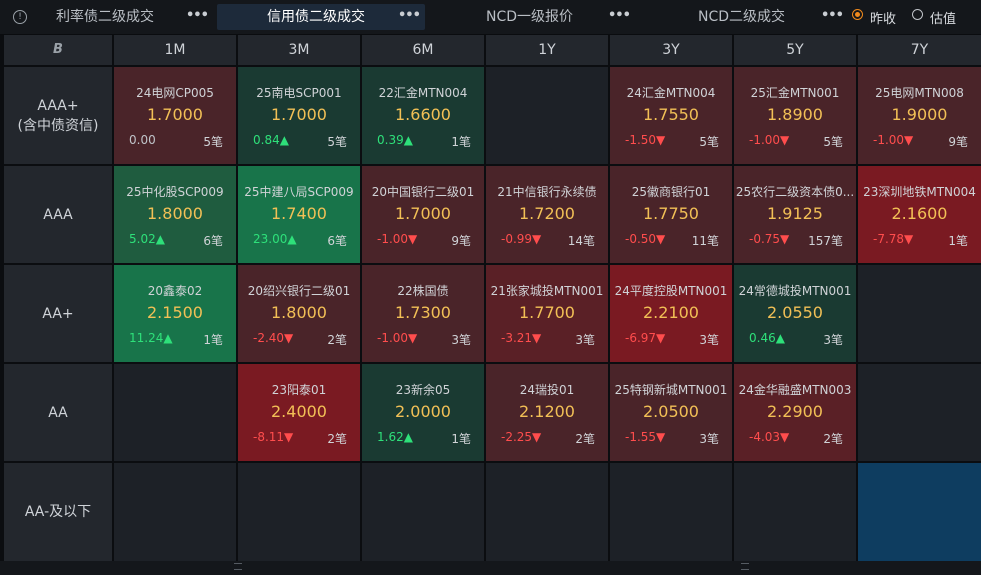 The image size is (981, 575). Describe the element at coordinates (271, 140) in the screenshot. I see `yield-change: 0.84▲` at that location.